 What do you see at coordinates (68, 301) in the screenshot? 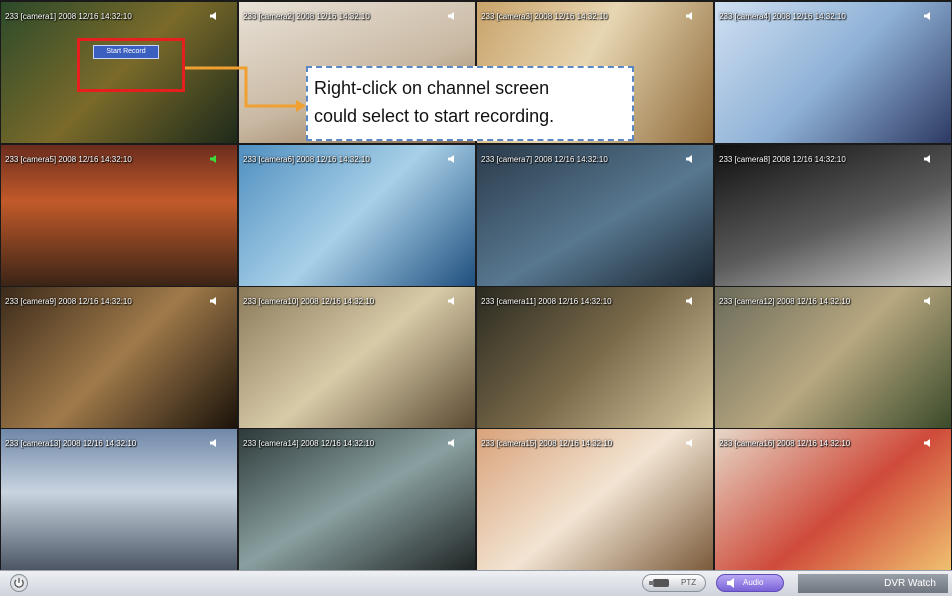
I see `channel-label: 233 [camera9] 2008 12/16 14:32:10` at bounding box center [68, 301].